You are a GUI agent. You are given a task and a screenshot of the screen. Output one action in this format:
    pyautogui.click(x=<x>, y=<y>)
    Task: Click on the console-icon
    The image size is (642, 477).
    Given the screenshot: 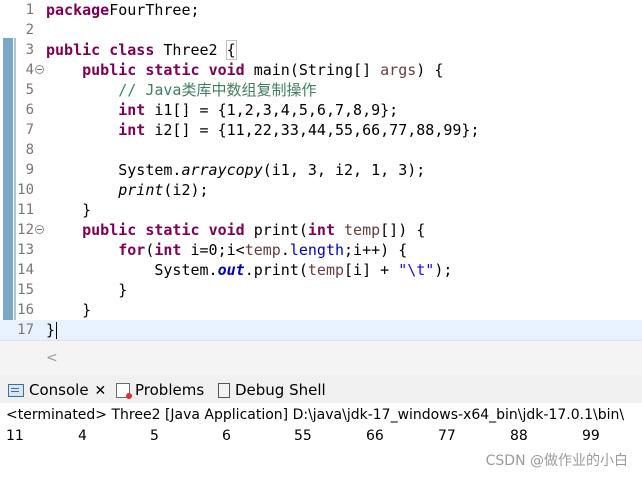 What is the action you would take?
    pyautogui.click(x=16, y=390)
    